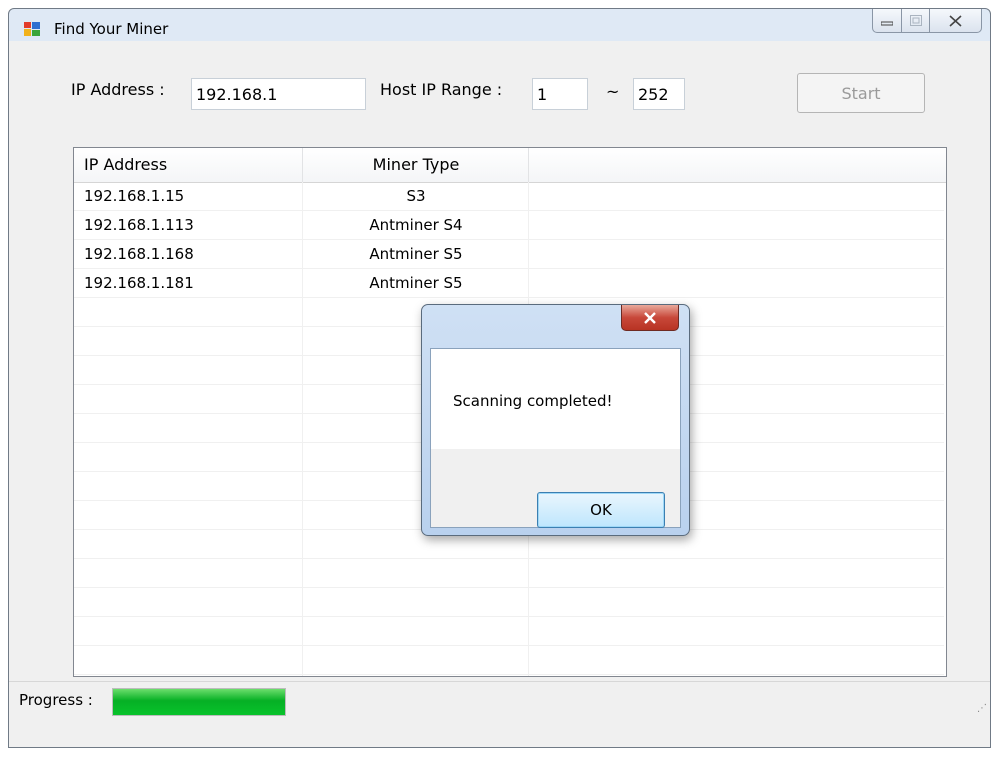  Describe the element at coordinates (982, 708) in the screenshot. I see `resize-grip-icon: ⋰` at that location.